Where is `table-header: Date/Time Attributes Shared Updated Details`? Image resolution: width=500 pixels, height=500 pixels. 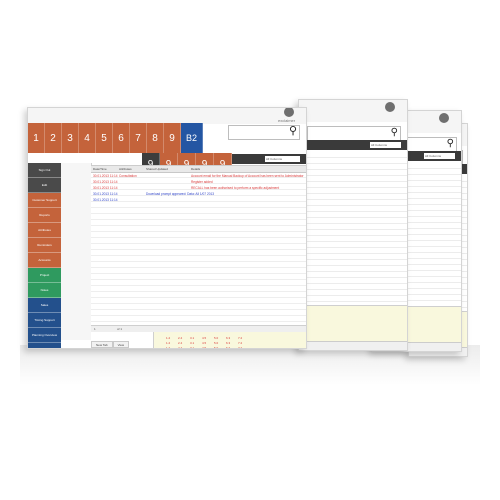 table-header: Date/Time Attributes Shared Updated Details is located at coordinates (198, 169).